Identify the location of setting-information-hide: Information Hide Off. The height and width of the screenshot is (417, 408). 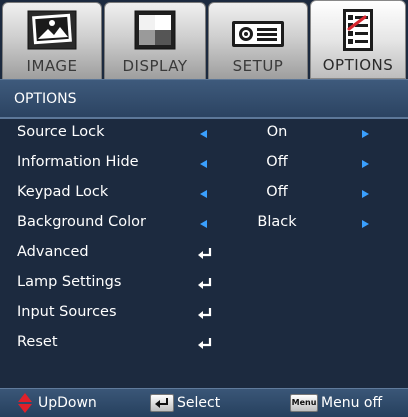
(204, 164).